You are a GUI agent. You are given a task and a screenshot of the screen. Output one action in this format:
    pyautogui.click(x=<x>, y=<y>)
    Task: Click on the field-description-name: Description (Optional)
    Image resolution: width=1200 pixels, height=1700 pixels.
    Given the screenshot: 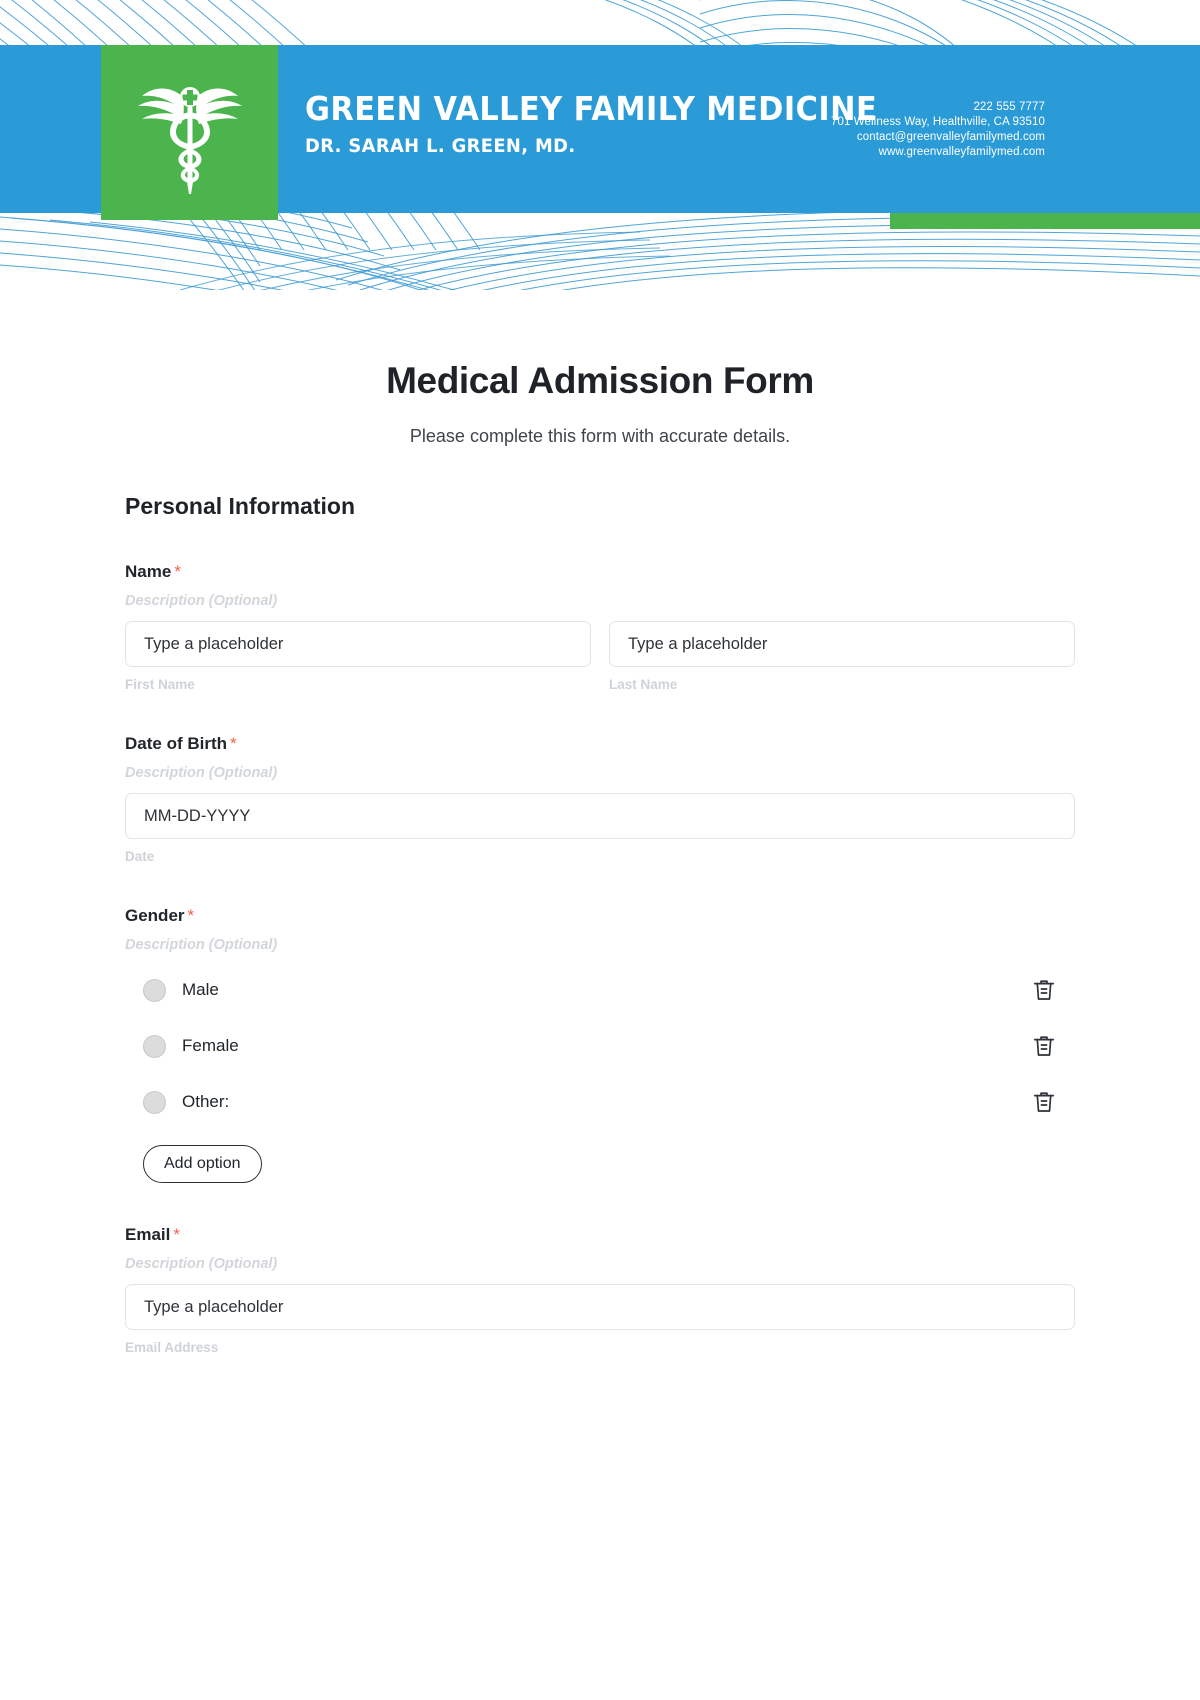 What is the action you would take?
    pyautogui.click(x=201, y=601)
    